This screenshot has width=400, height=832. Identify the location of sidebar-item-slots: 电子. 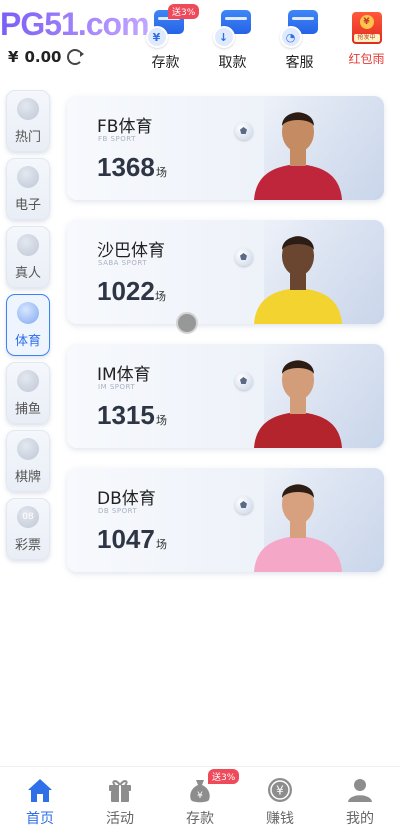
(28, 189).